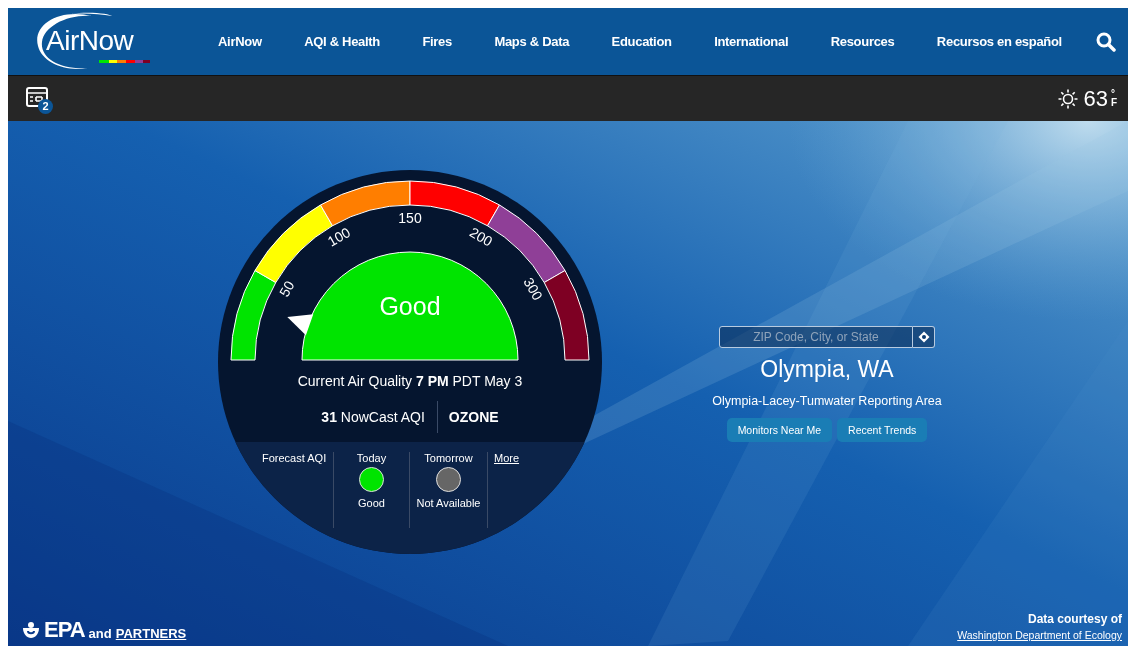 The image size is (1128, 646). What do you see at coordinates (641, 41) in the screenshot?
I see `nav-link: Education` at bounding box center [641, 41].